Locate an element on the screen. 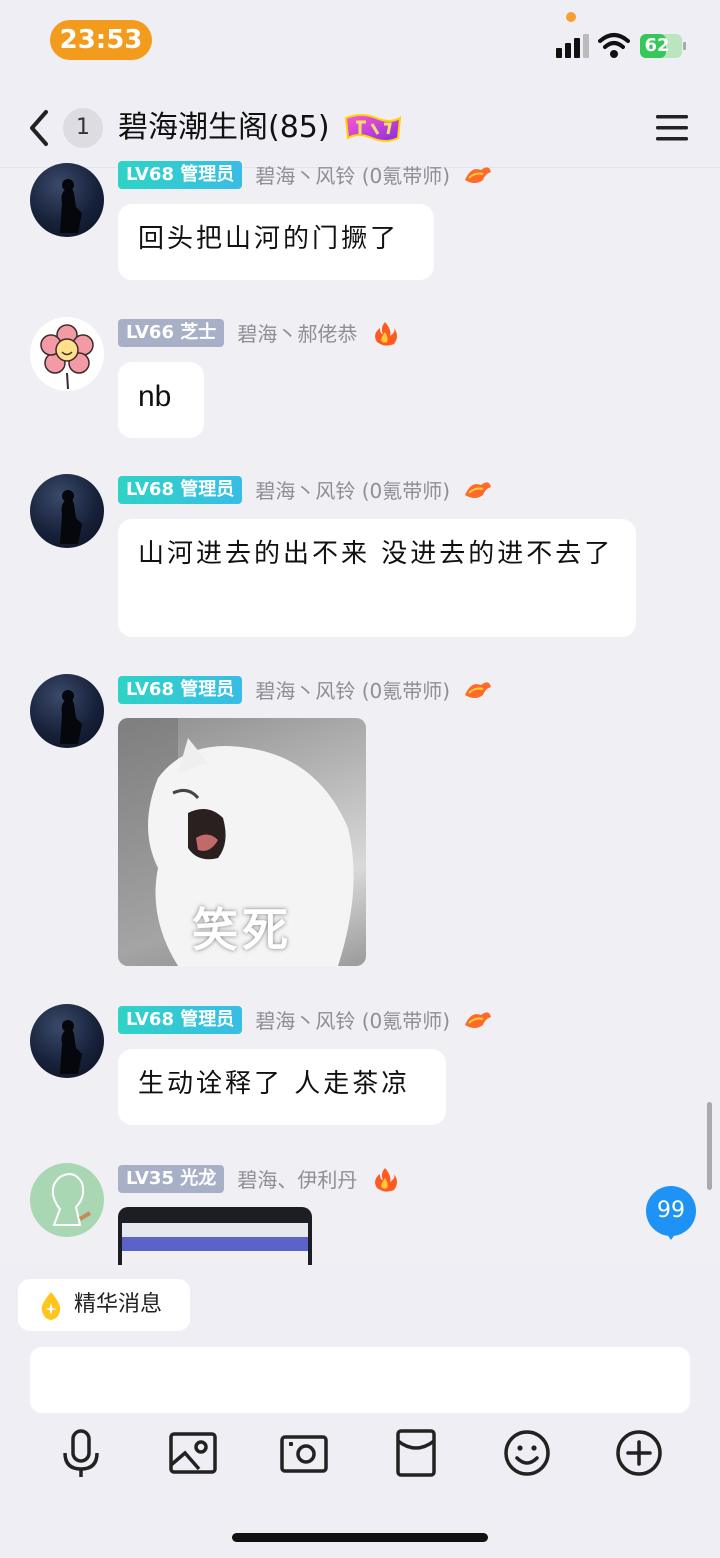  flag-badge-icon is located at coordinates (373, 128).